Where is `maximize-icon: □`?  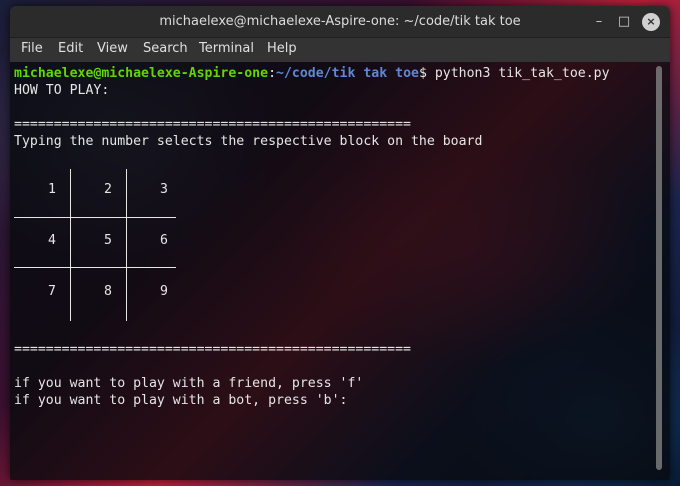 maximize-icon: □ is located at coordinates (624, 22).